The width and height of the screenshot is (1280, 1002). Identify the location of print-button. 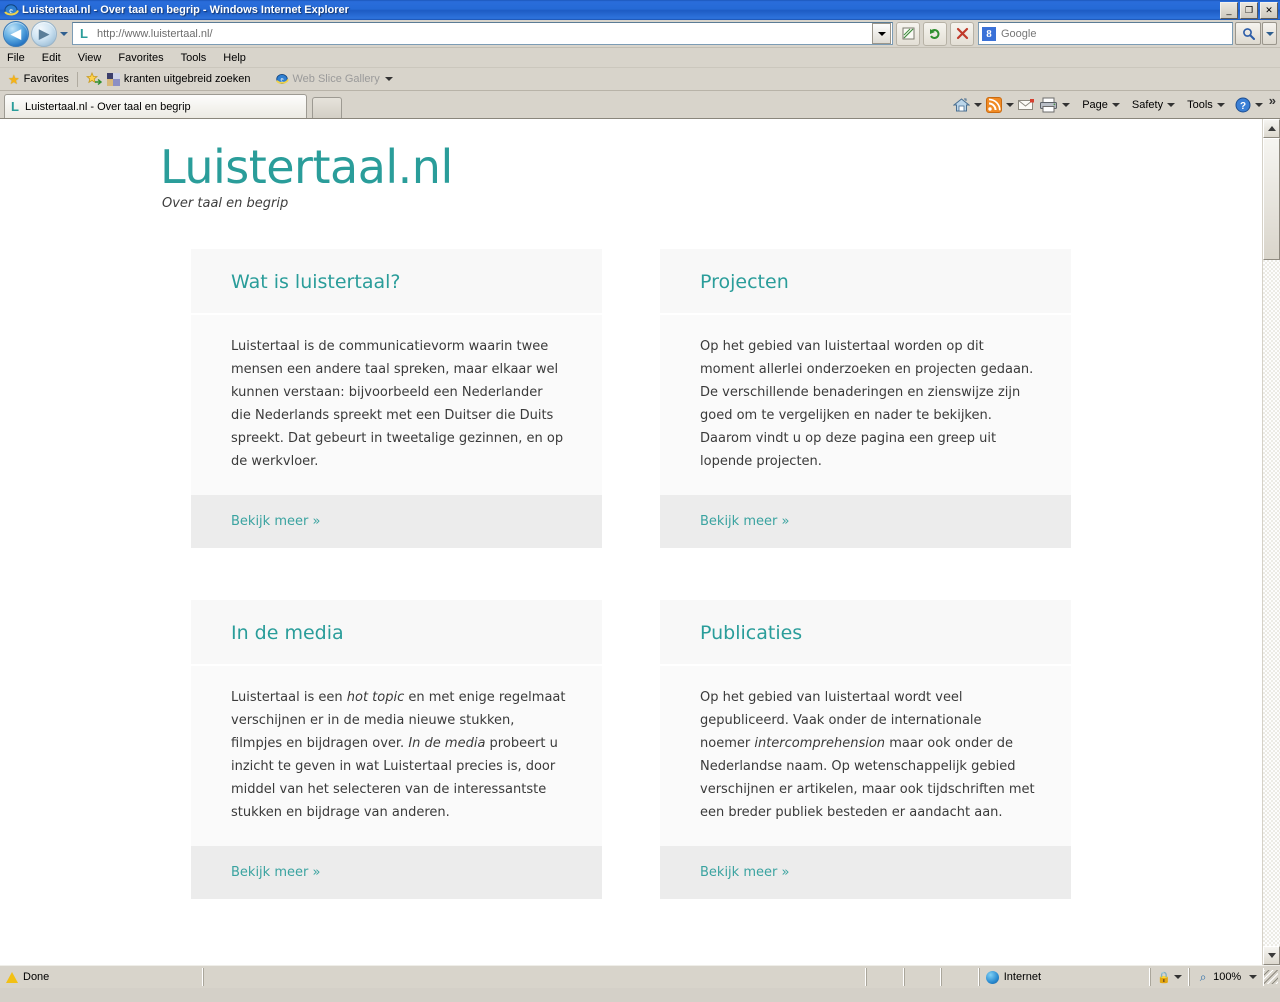
(1055, 105).